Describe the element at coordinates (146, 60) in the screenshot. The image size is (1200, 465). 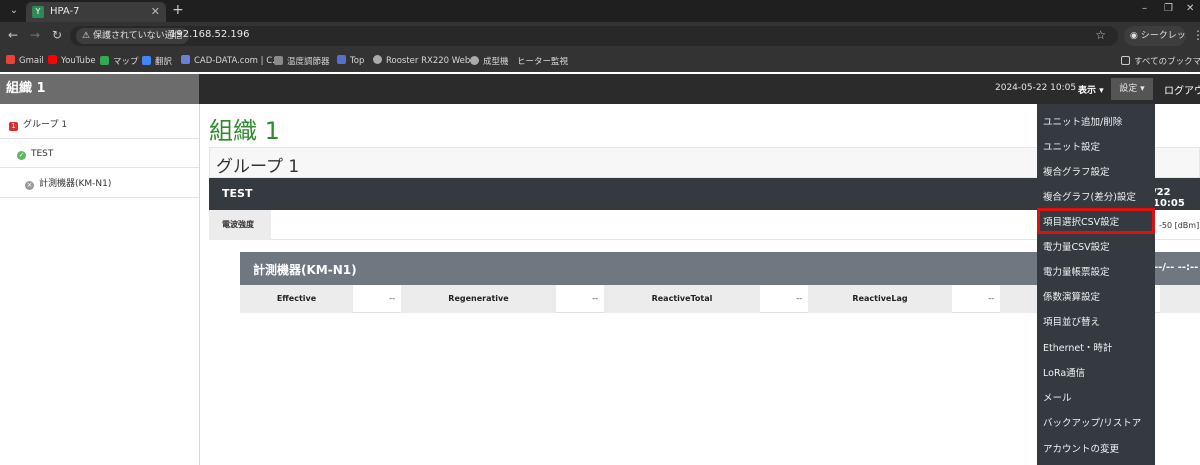
I see `translate-icon` at that location.